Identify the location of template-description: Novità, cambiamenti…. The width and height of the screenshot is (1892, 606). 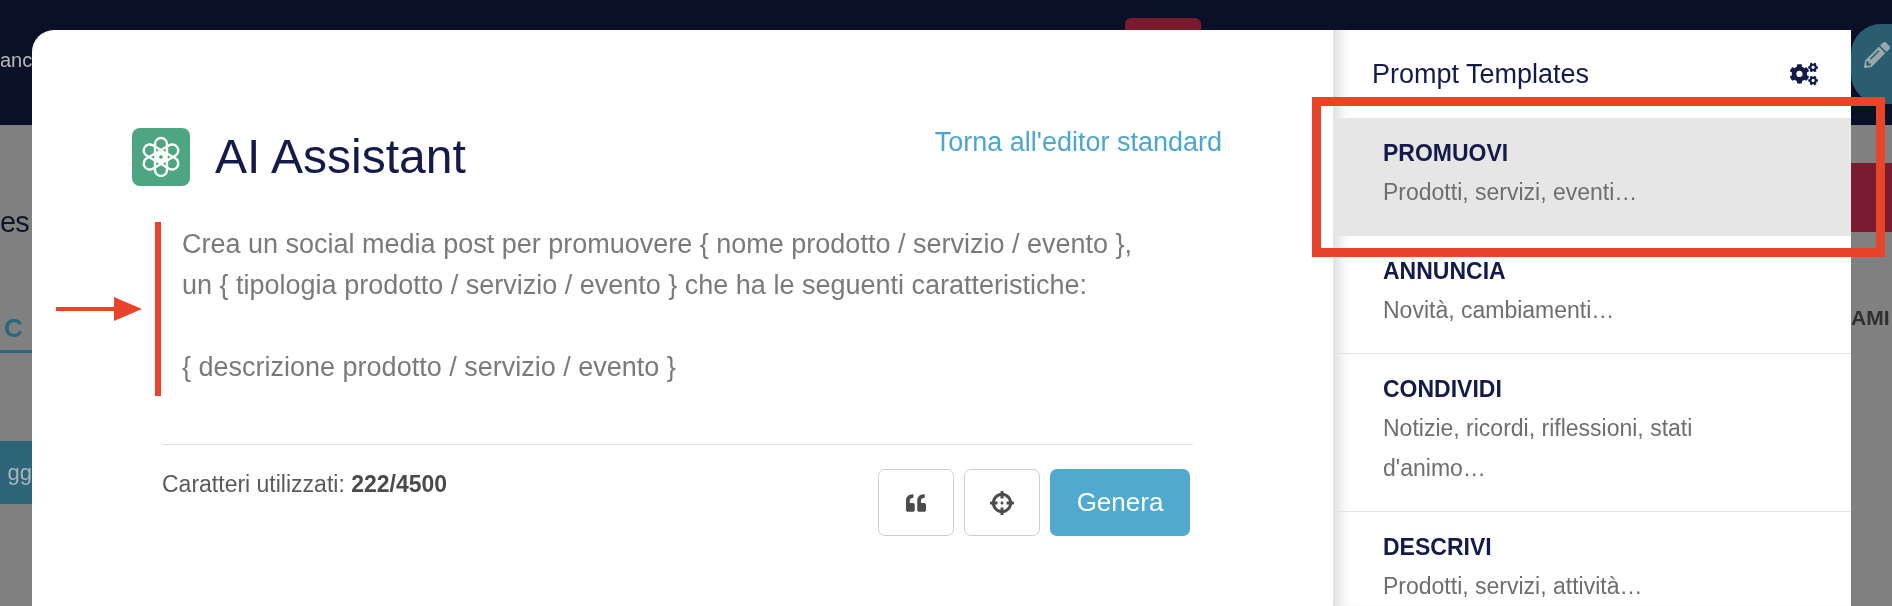
(1499, 310).